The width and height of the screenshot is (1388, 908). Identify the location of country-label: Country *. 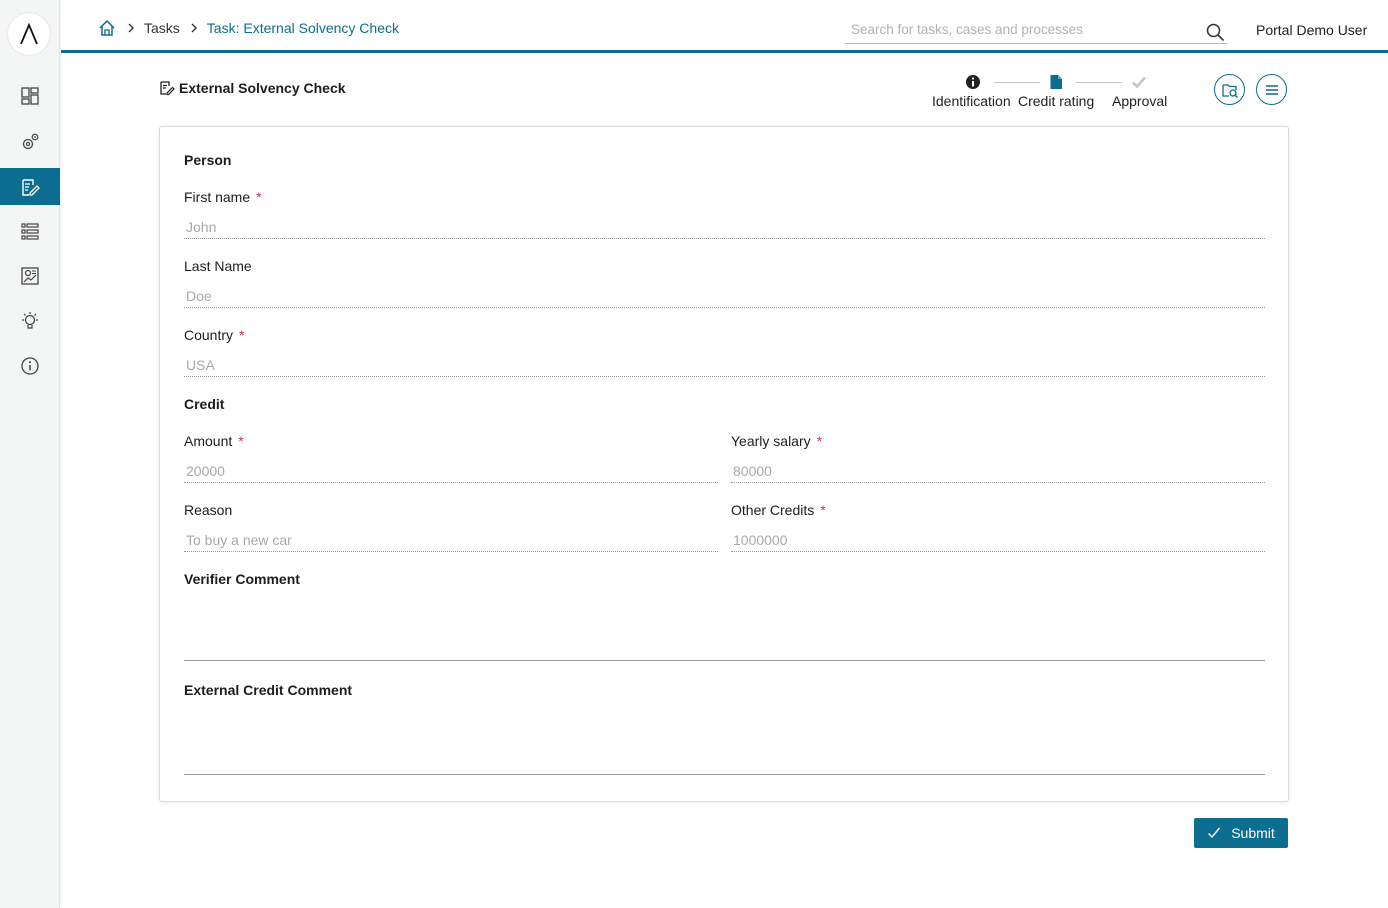
(214, 335).